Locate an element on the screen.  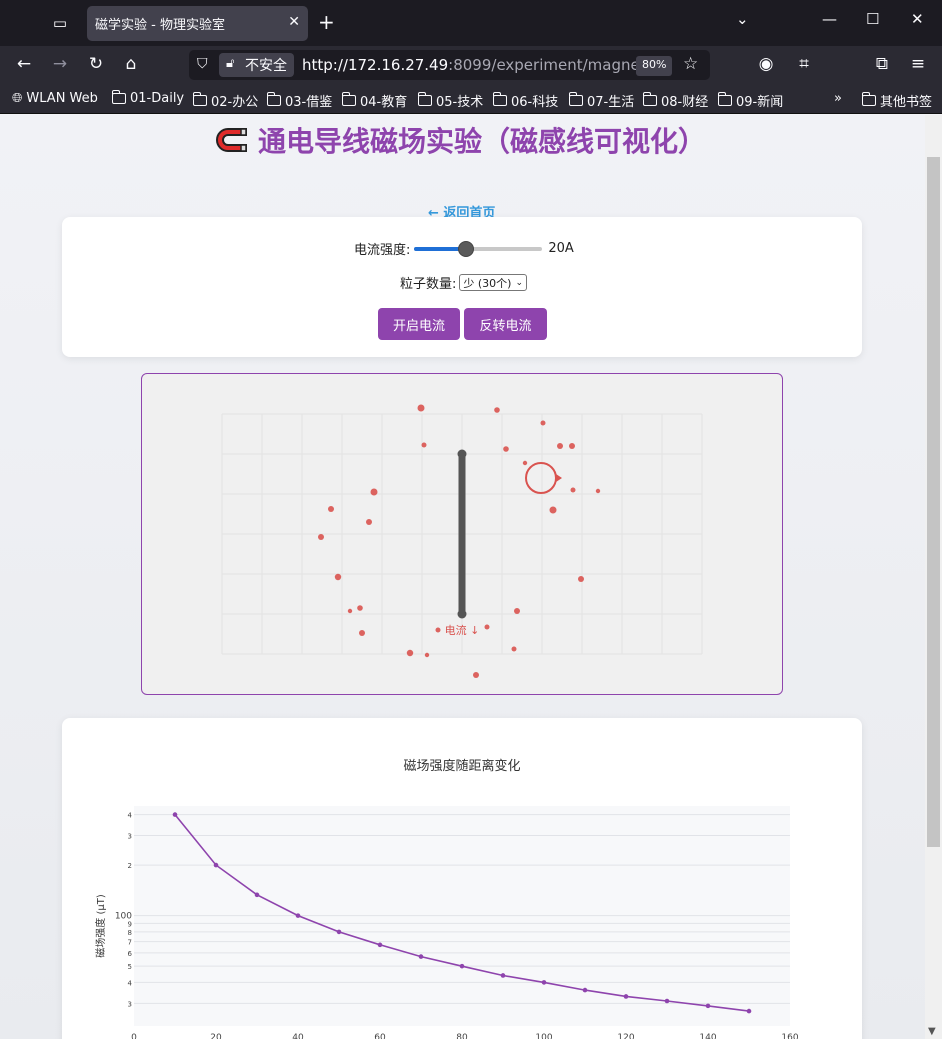
x-tick-label: 140 is located at coordinates (707, 1036).